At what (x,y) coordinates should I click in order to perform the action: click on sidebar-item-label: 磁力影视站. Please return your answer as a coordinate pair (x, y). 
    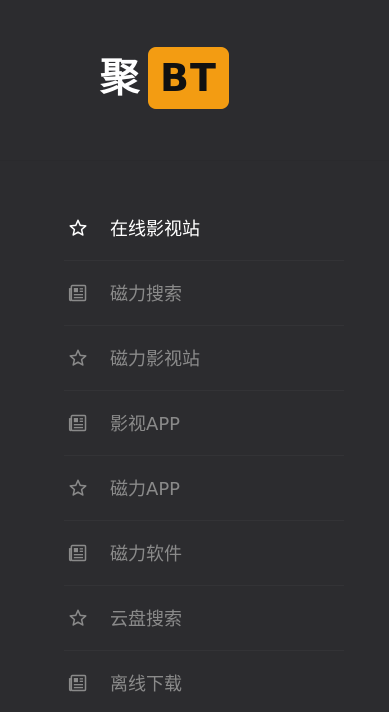
    Looking at the image, I should click on (155, 359).